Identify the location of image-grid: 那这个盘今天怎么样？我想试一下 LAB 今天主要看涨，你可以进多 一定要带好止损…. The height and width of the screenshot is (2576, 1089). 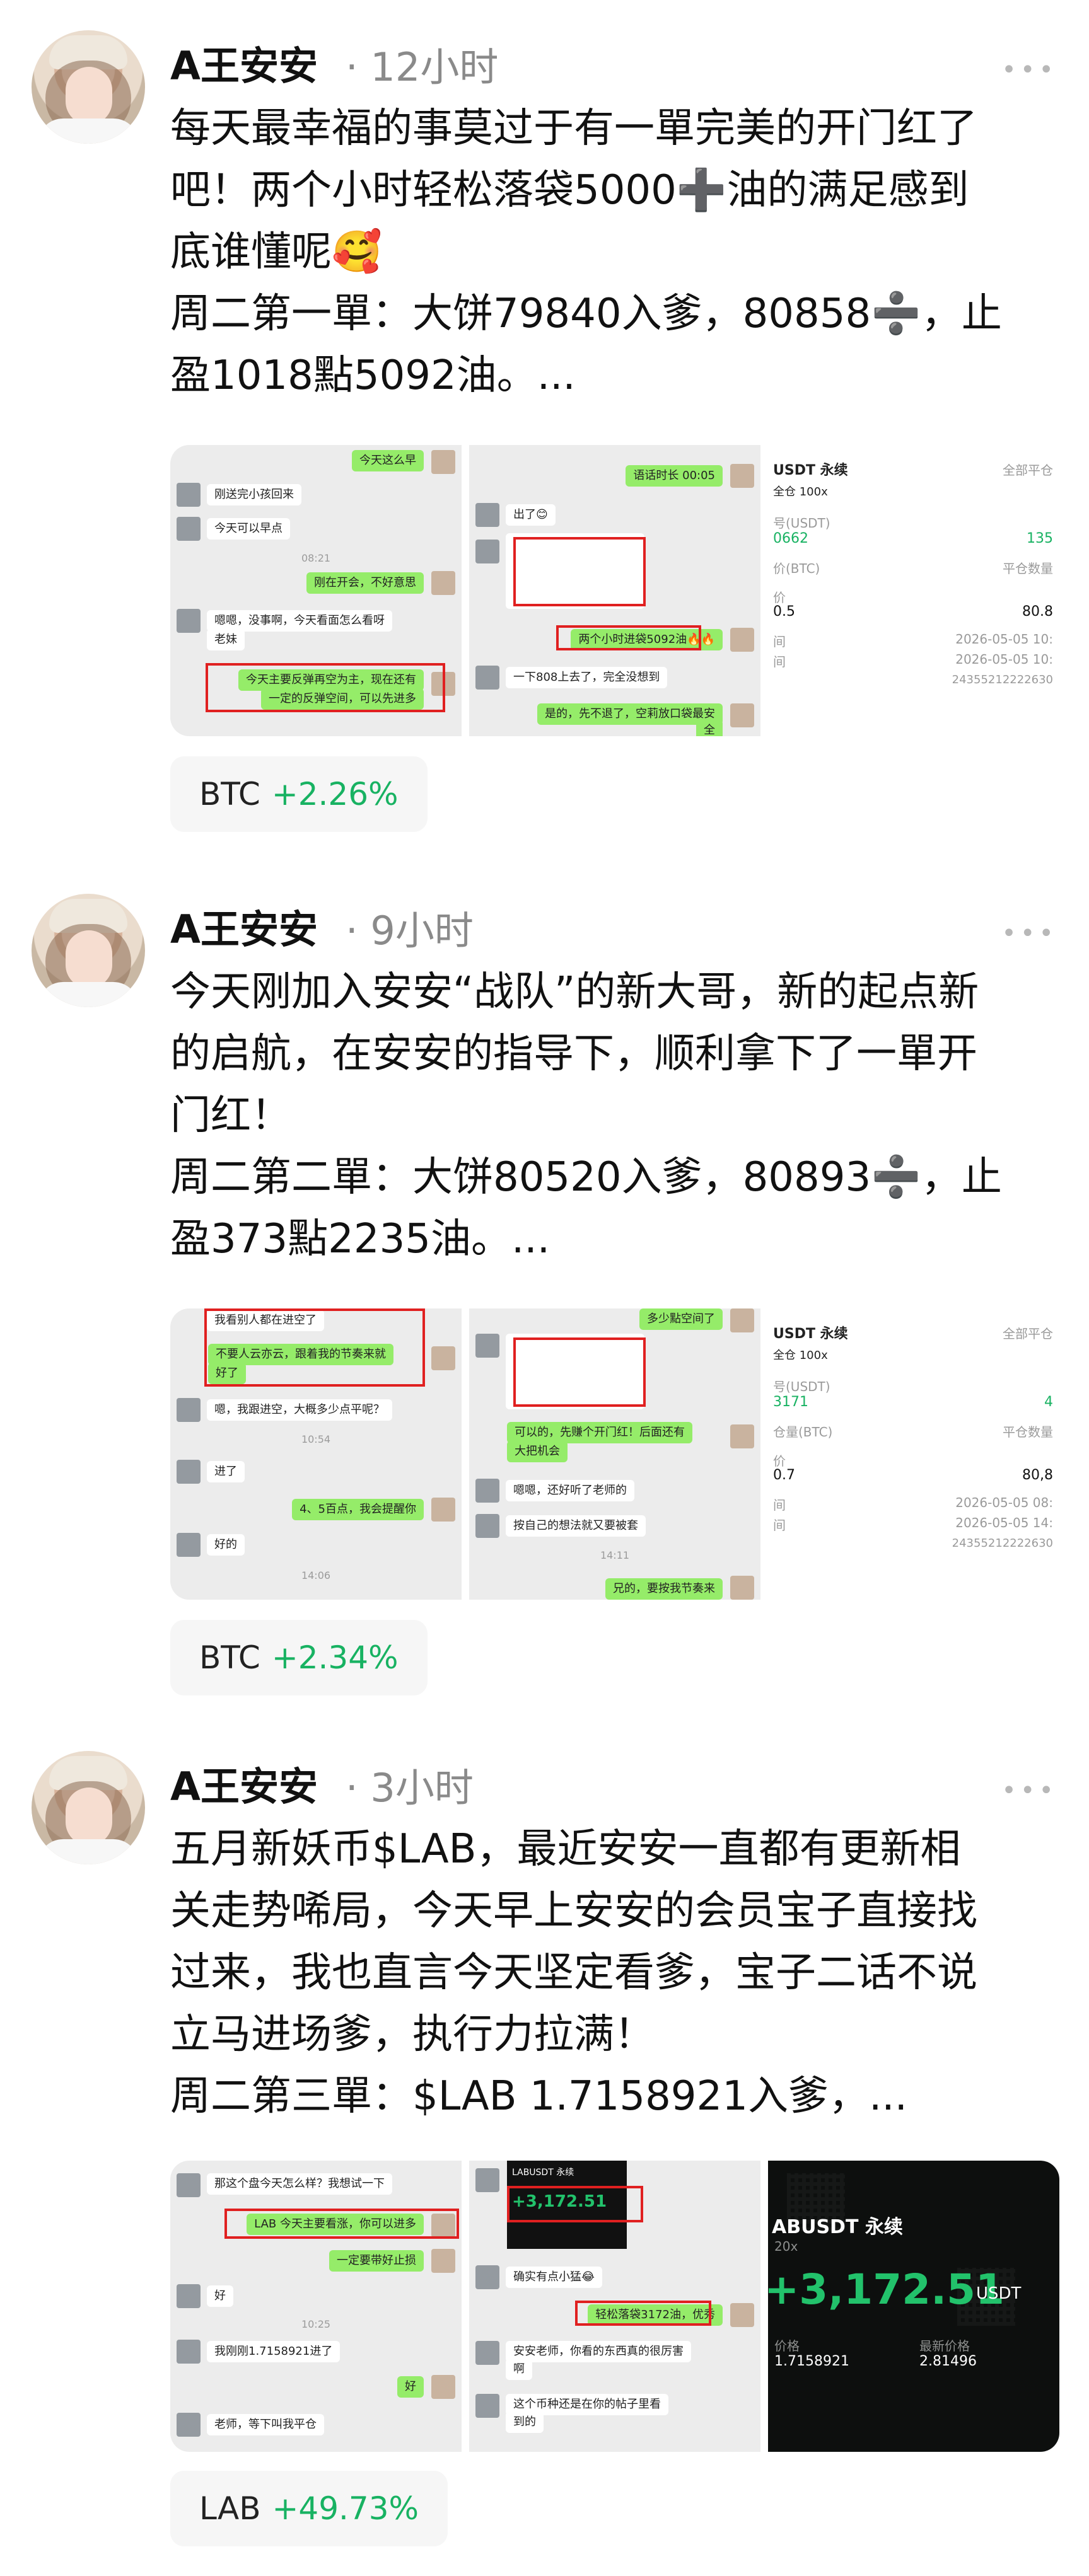
(614, 2306).